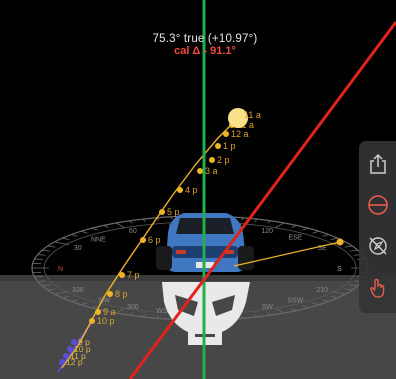 The height and width of the screenshot is (379, 396). I want to click on heading-readout: 75.3° true (+10.97°), so click(205, 39).